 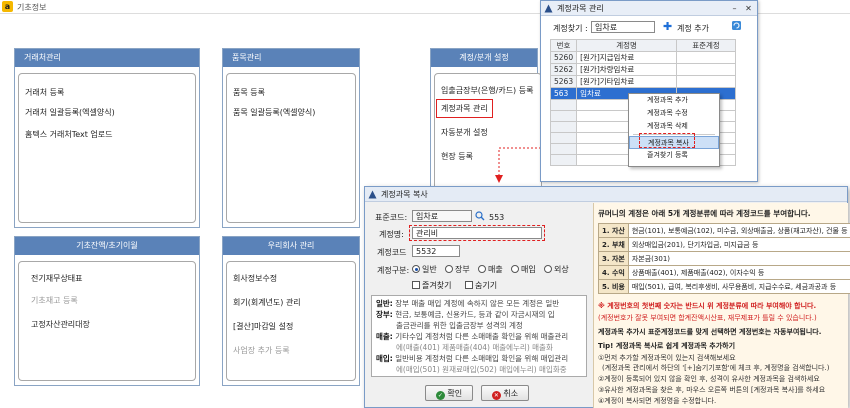 What do you see at coordinates (464, 108) in the screenshot?
I see `menu-account-manage: 계정과목 관리` at bounding box center [464, 108].